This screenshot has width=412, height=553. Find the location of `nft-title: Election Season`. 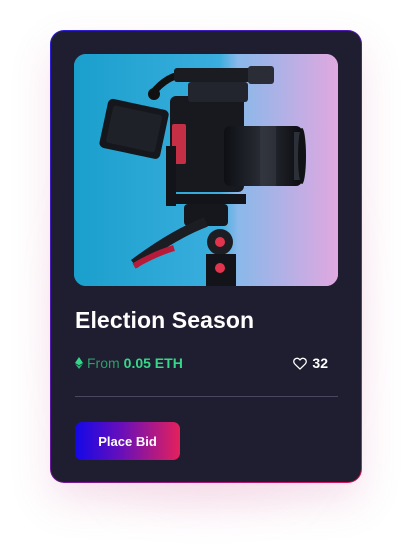

nft-title: Election Season is located at coordinates (165, 320).